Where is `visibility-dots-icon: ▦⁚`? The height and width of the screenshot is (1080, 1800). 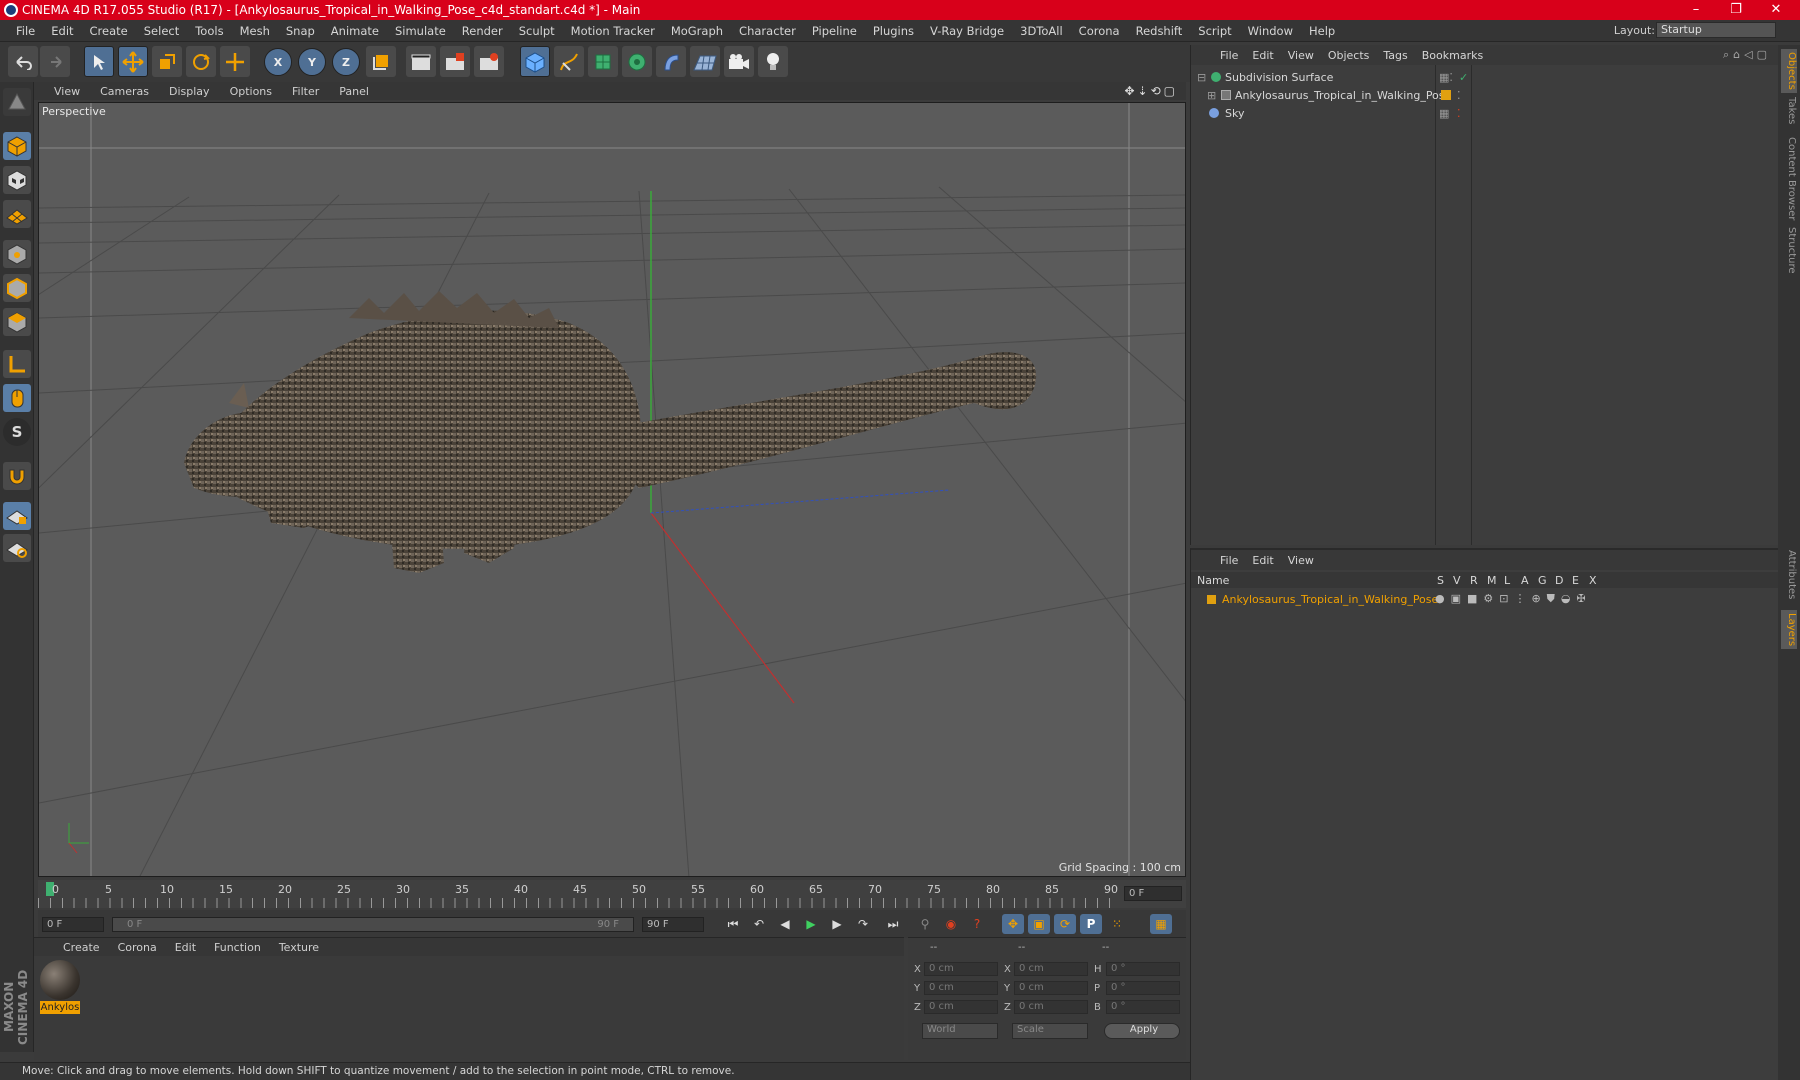
visibility-dots-icon: ▦⁚ is located at coordinates (1446, 77).